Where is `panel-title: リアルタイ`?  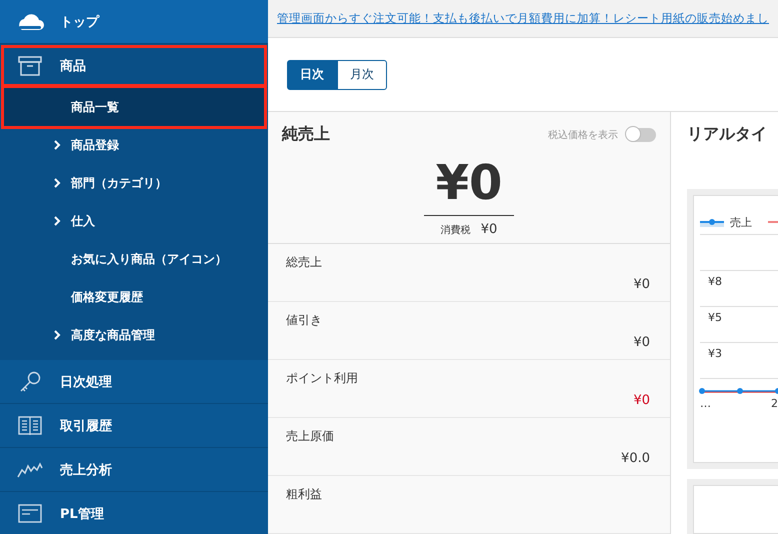
panel-title: リアルタイ is located at coordinates (727, 134).